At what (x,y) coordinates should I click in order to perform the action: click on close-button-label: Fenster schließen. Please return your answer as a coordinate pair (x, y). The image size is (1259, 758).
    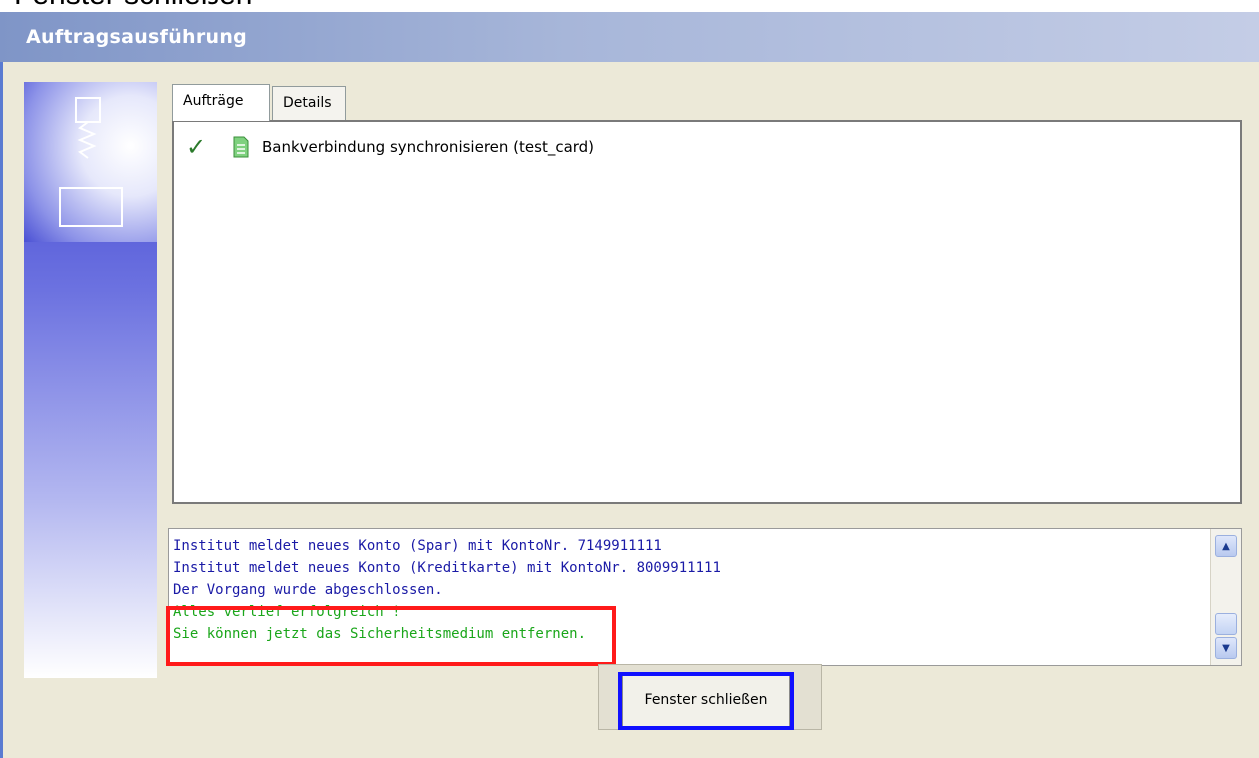
    Looking at the image, I should click on (706, 700).